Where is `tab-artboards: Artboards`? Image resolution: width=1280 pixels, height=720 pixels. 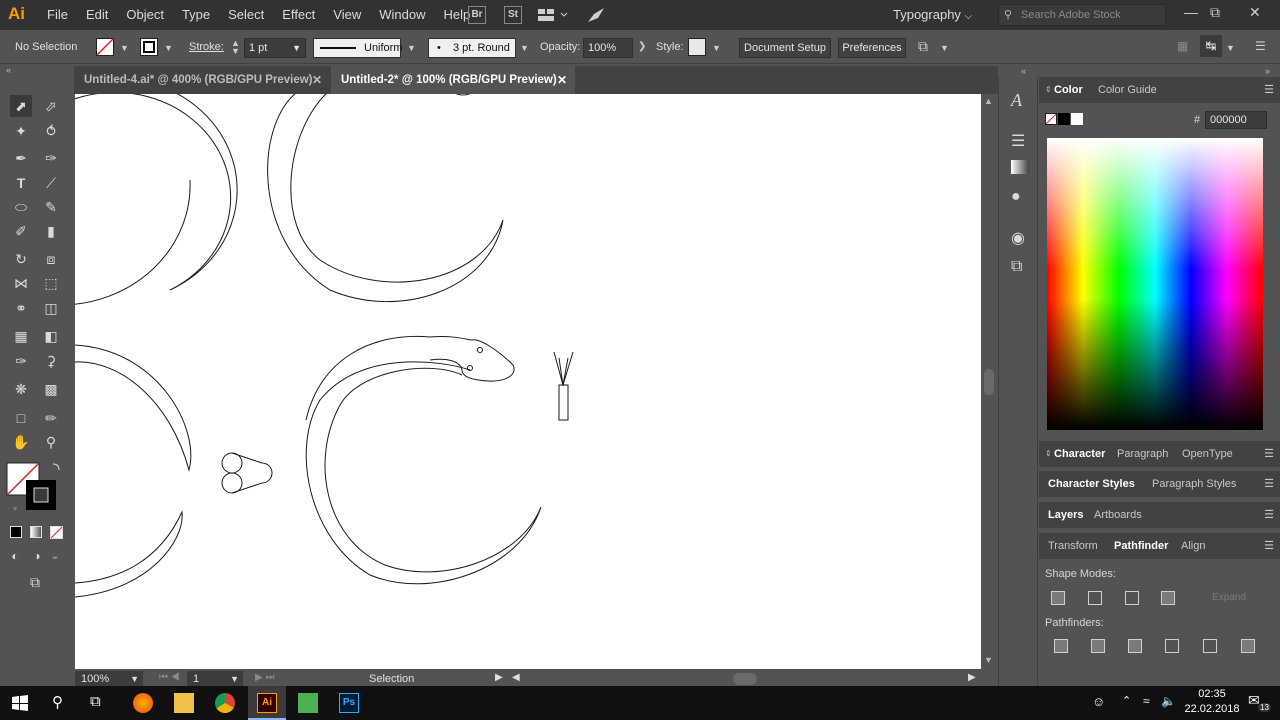
tab-artboards: Artboards is located at coordinates (1118, 515).